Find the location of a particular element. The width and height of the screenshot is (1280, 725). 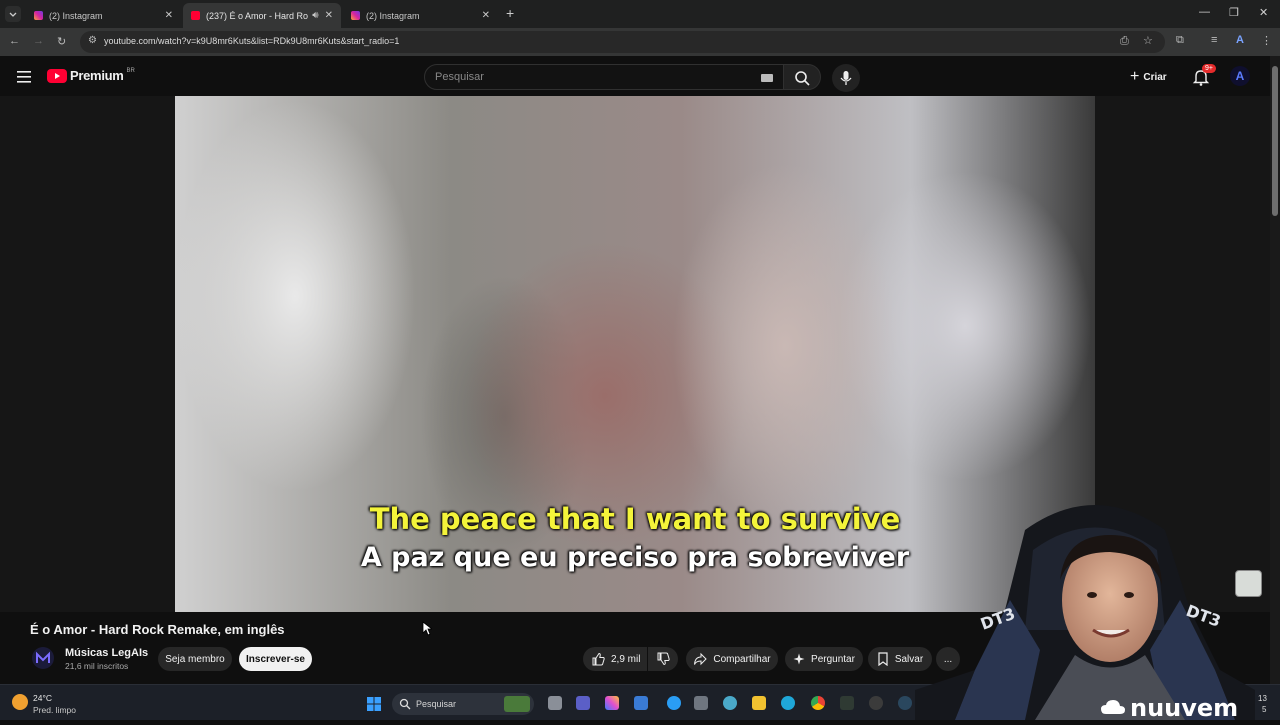

ask-label: Perguntar is located at coordinates (833, 659).